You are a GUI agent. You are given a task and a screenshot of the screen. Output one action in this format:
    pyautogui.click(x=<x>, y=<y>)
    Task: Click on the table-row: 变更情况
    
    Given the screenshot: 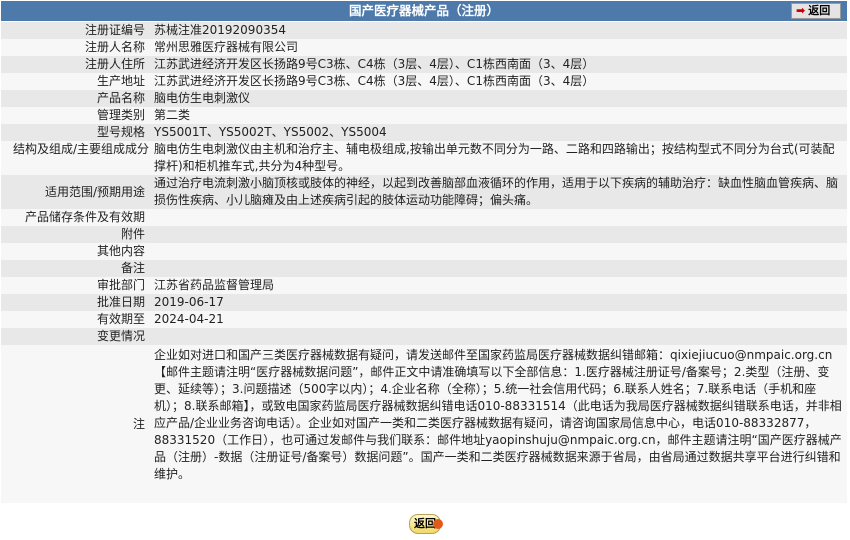 What is the action you would take?
    pyautogui.click(x=424, y=336)
    